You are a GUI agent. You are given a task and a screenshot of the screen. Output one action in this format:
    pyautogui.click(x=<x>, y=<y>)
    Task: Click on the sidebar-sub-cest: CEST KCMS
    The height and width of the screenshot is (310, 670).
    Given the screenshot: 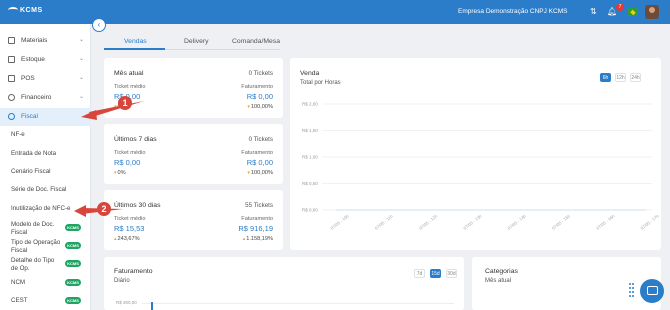 What is the action you would take?
    pyautogui.click(x=45, y=301)
    